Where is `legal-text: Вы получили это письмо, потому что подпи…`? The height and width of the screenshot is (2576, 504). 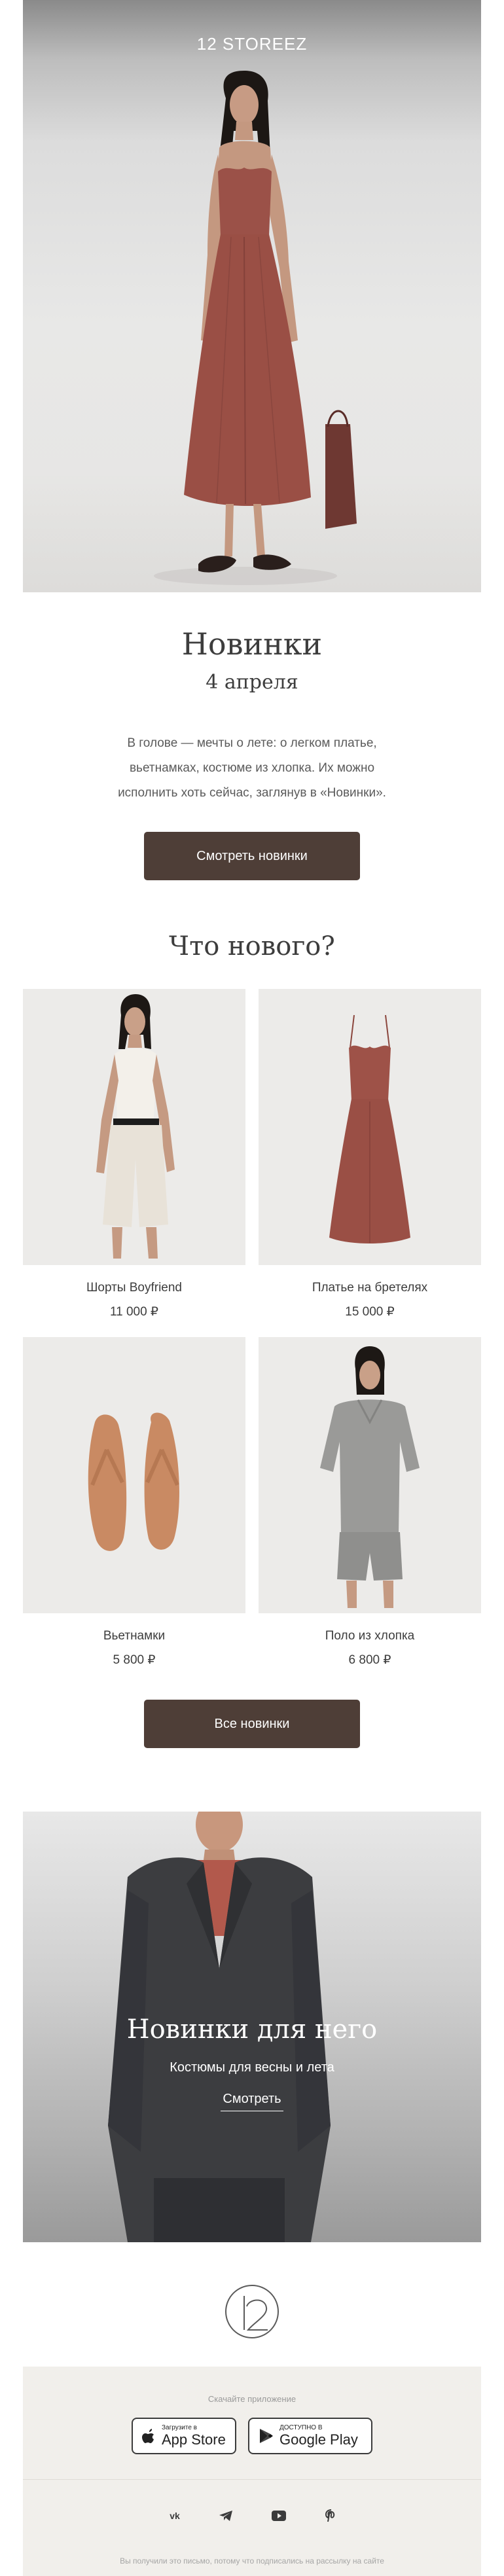 legal-text: Вы получили это письмо, потому что подпи… is located at coordinates (252, 2561).